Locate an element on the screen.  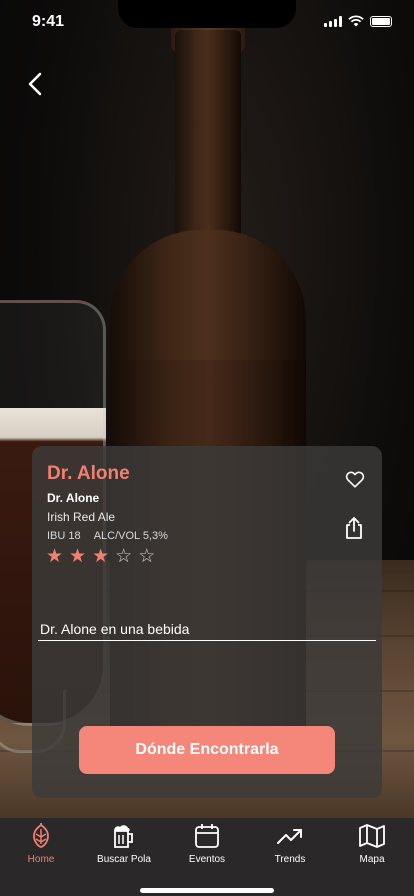
beer-style: Irish Red Ale is located at coordinates (81, 517).